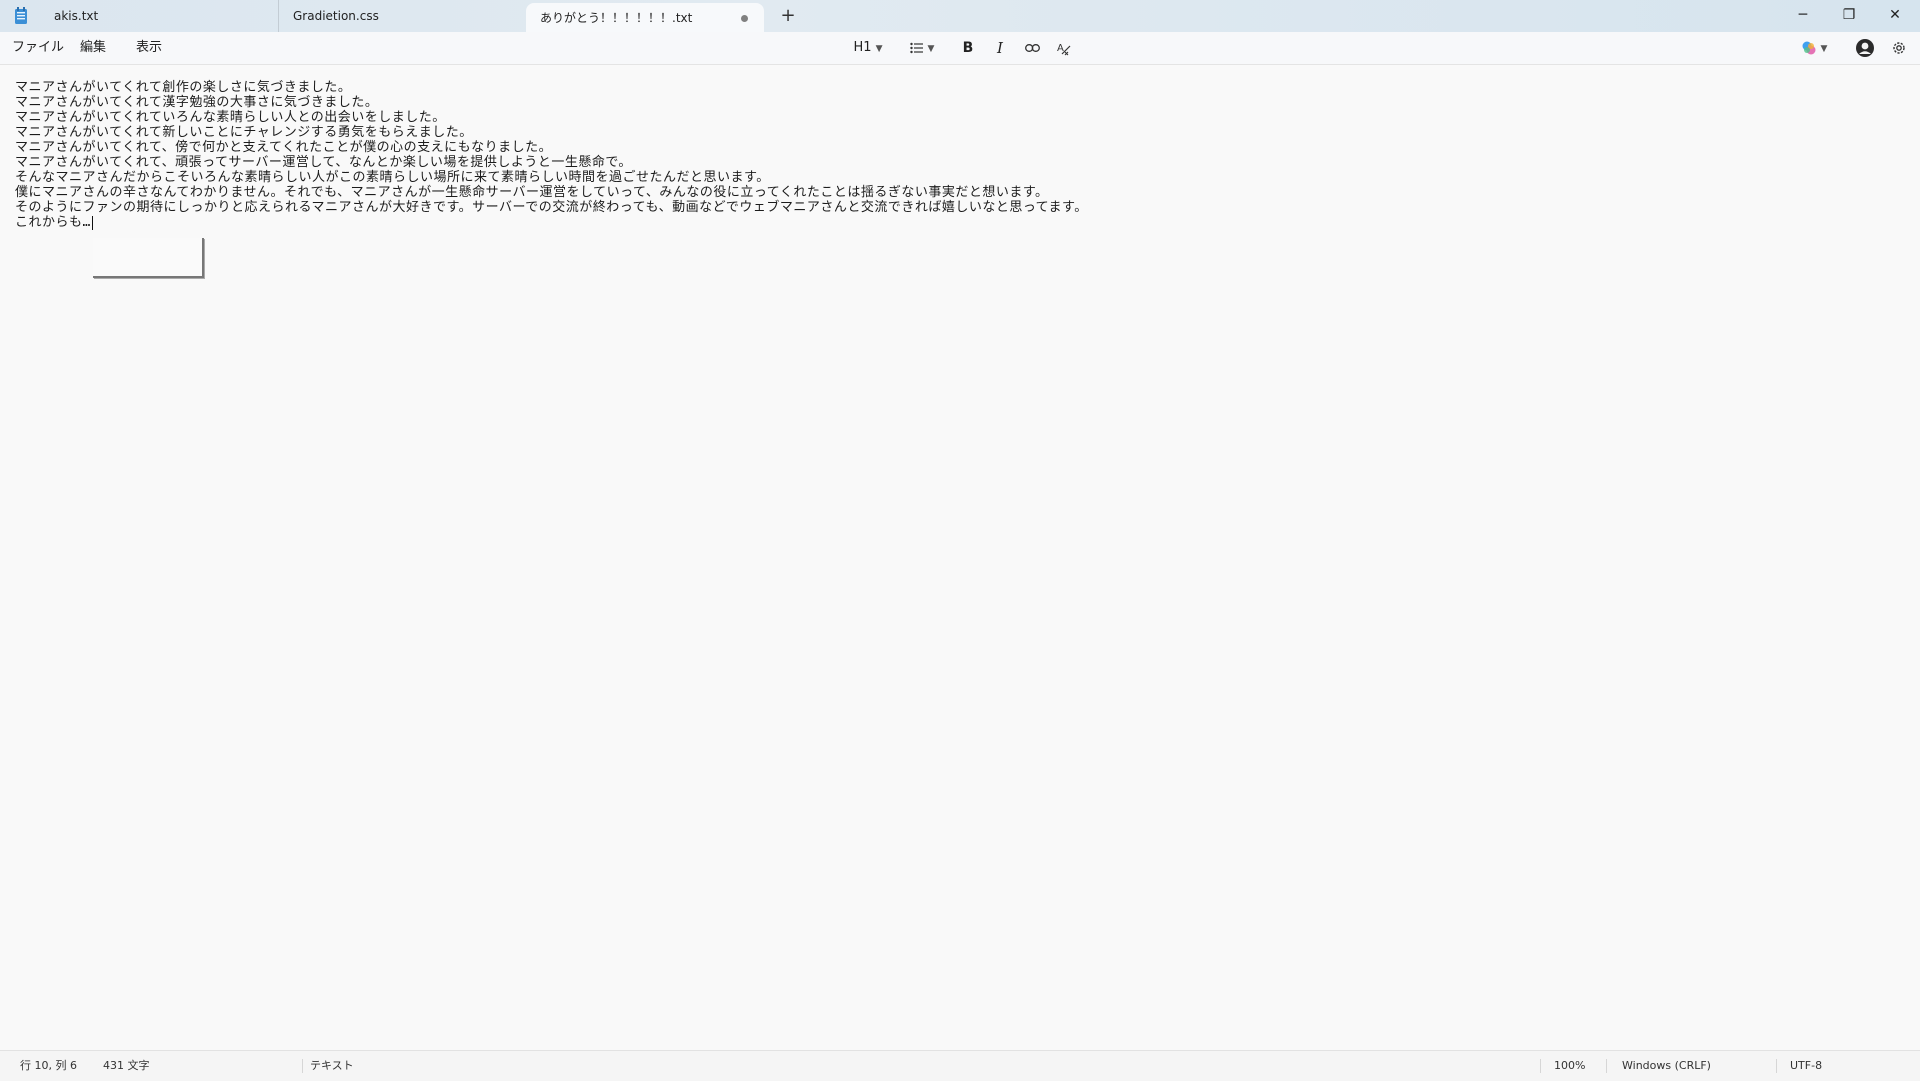  What do you see at coordinates (968, 48) in the screenshot?
I see `bold-button: B` at bounding box center [968, 48].